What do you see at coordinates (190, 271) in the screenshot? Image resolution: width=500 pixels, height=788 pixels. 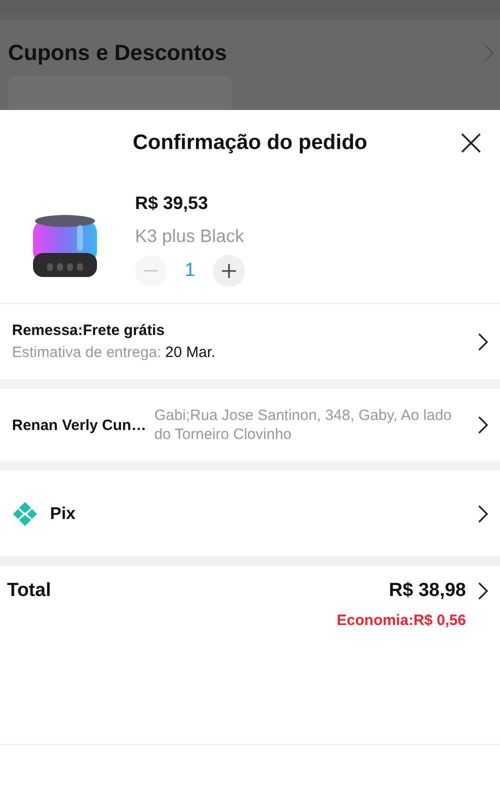 I see `quantity-value: 1` at bounding box center [190, 271].